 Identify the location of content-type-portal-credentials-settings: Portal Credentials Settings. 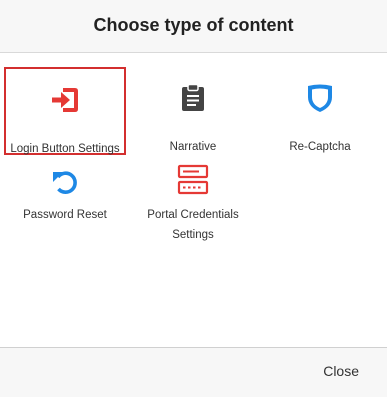
(193, 197).